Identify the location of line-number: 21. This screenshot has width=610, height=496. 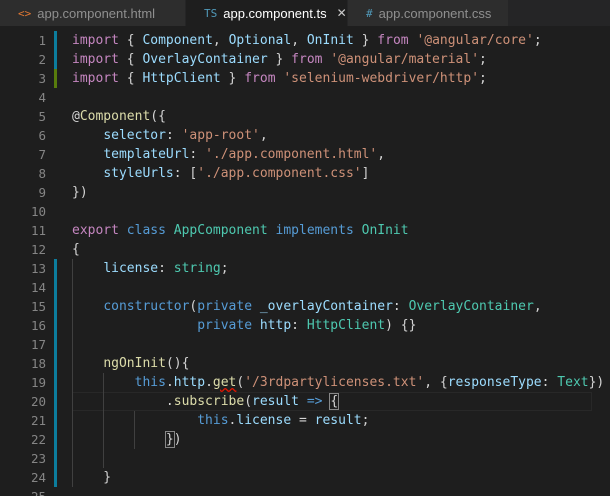
(38, 420).